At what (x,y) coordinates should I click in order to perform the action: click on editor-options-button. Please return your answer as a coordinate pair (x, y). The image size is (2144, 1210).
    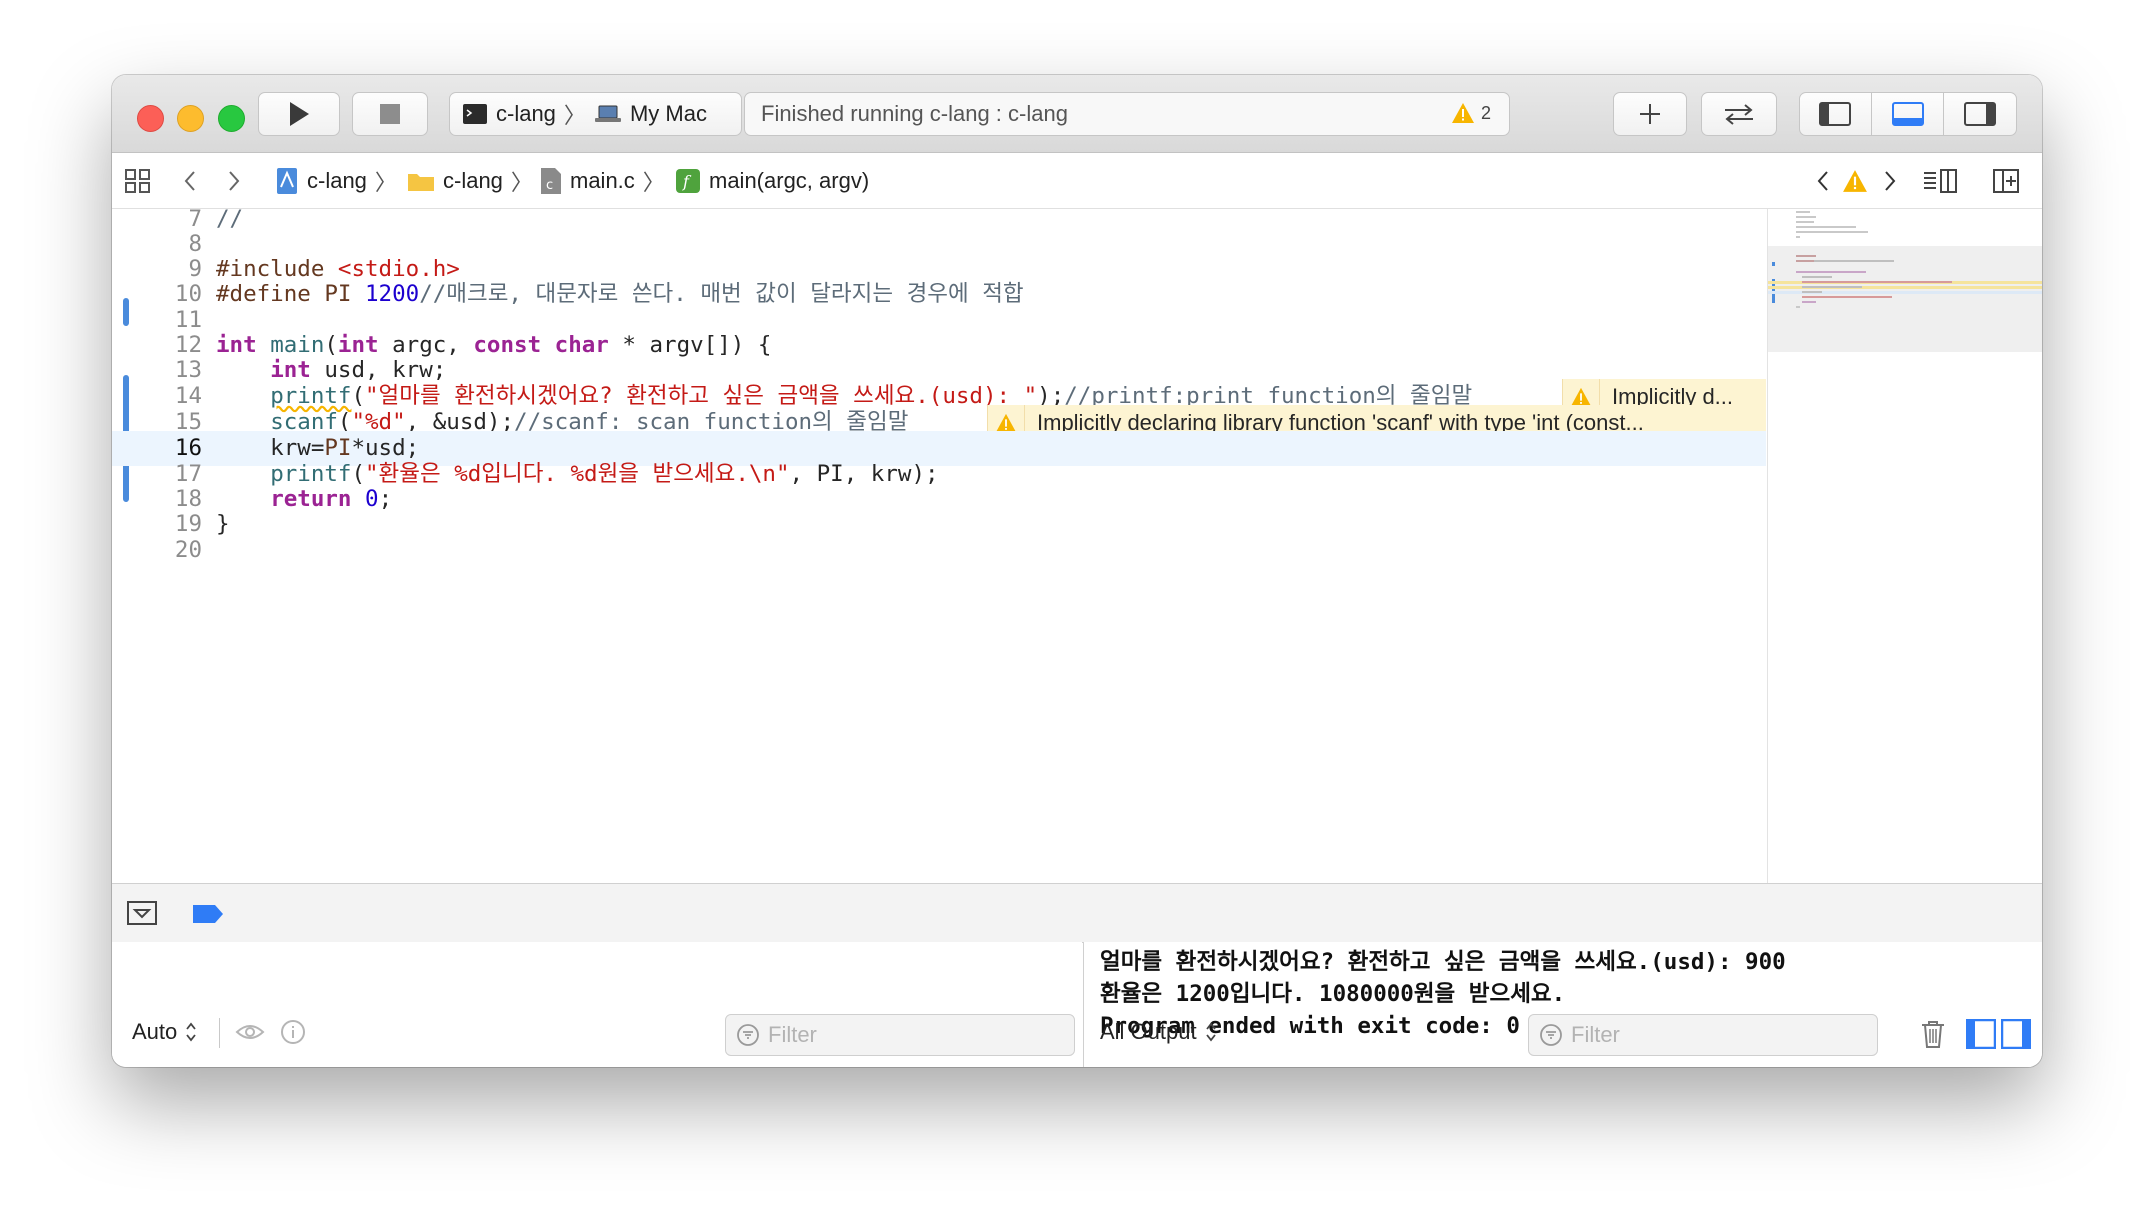
    Looking at the image, I should click on (1940, 180).